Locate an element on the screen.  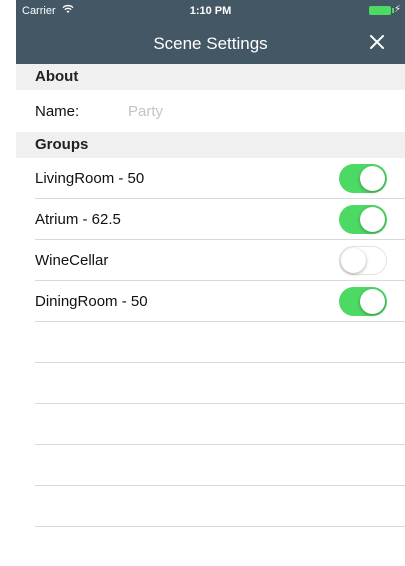
group-toggle-livingroom is located at coordinates (363, 178).